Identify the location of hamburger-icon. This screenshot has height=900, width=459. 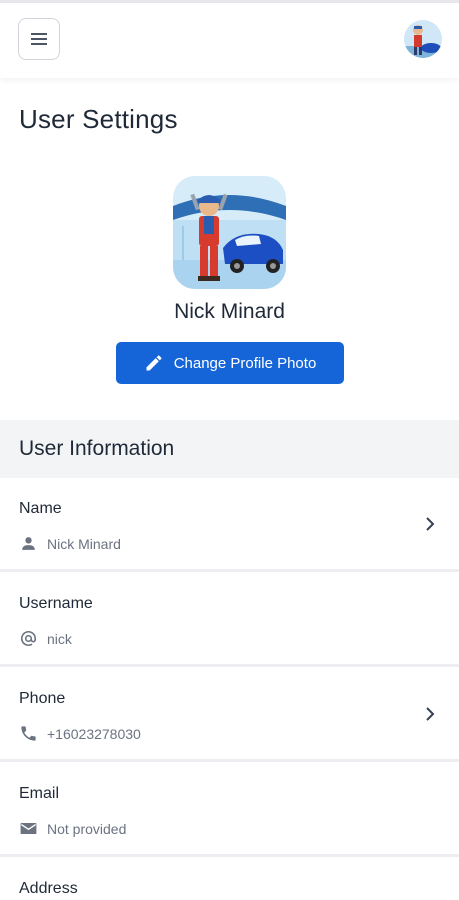
(39, 39).